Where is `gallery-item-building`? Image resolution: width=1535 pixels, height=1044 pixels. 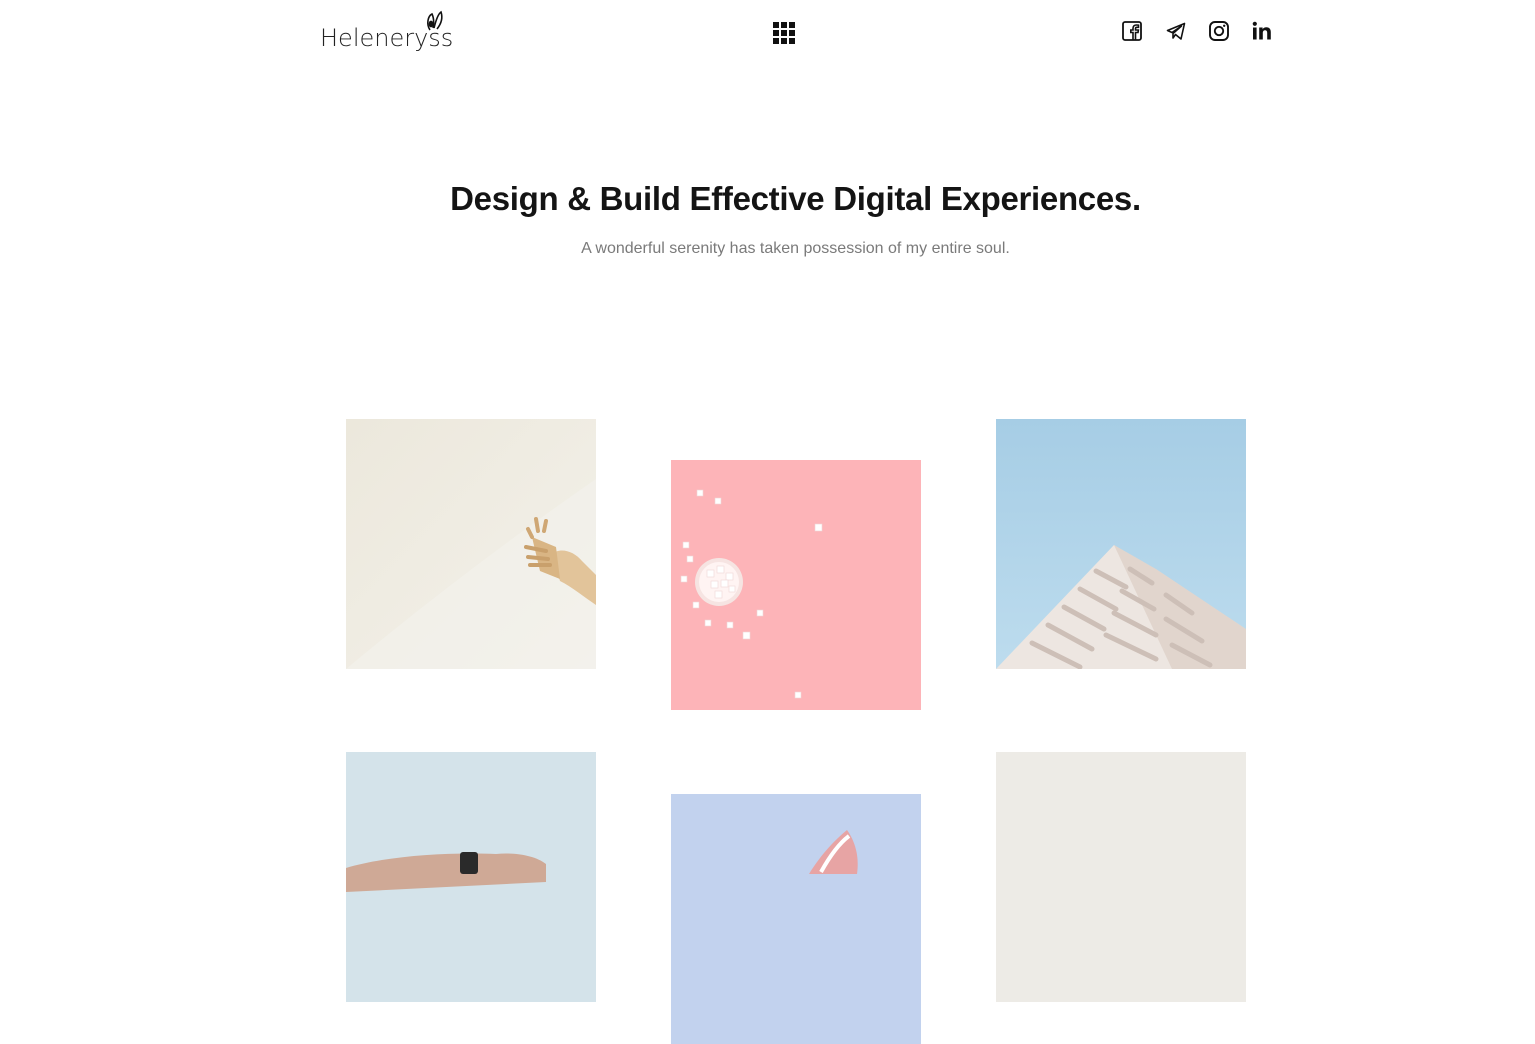 gallery-item-building is located at coordinates (1121, 544).